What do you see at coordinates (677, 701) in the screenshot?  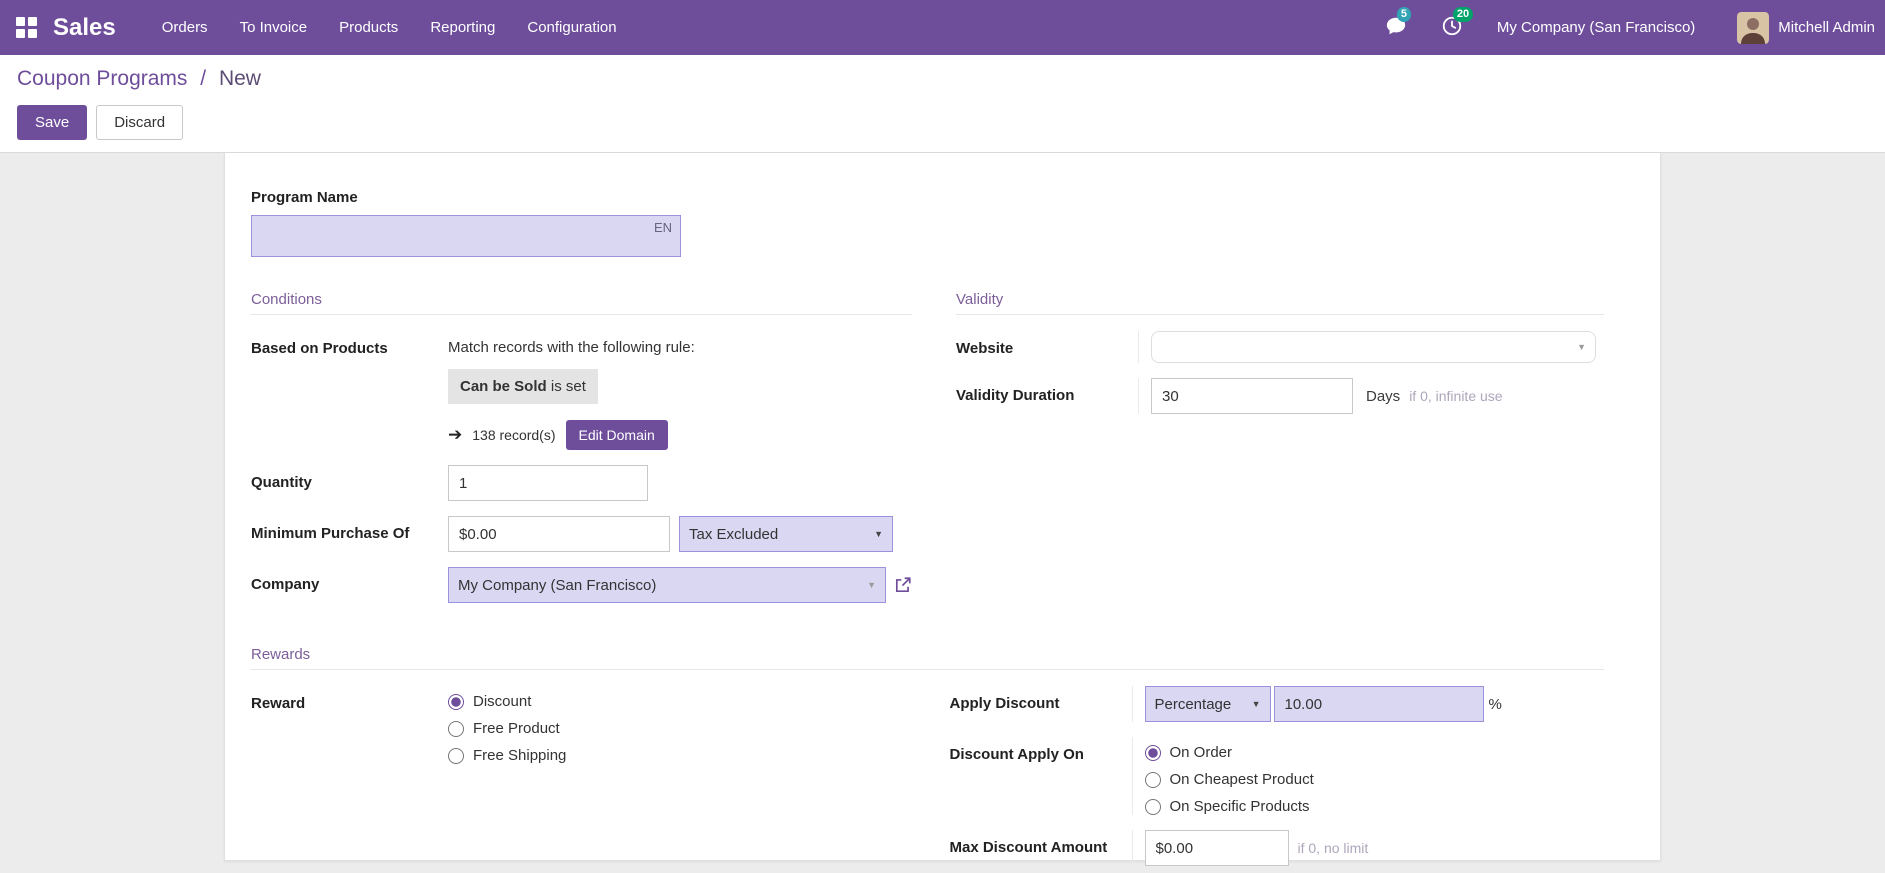 I see `reward-option-discount: Discount` at bounding box center [677, 701].